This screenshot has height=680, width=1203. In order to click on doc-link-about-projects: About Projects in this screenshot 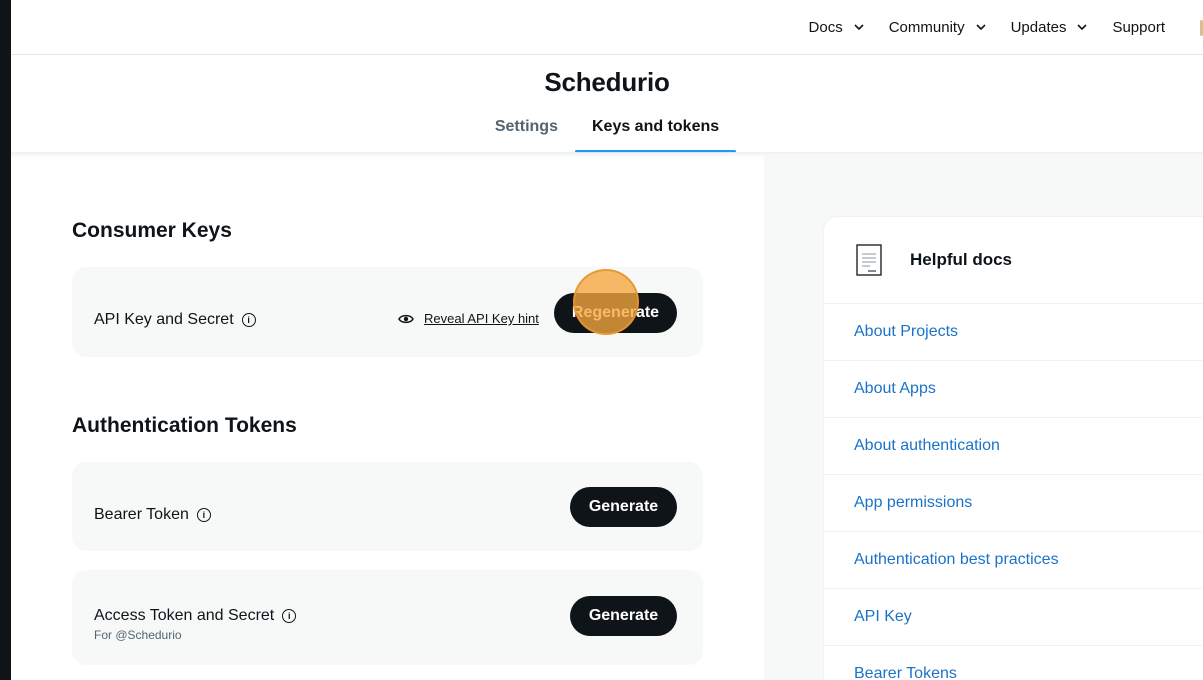, I will do `click(1013, 332)`.